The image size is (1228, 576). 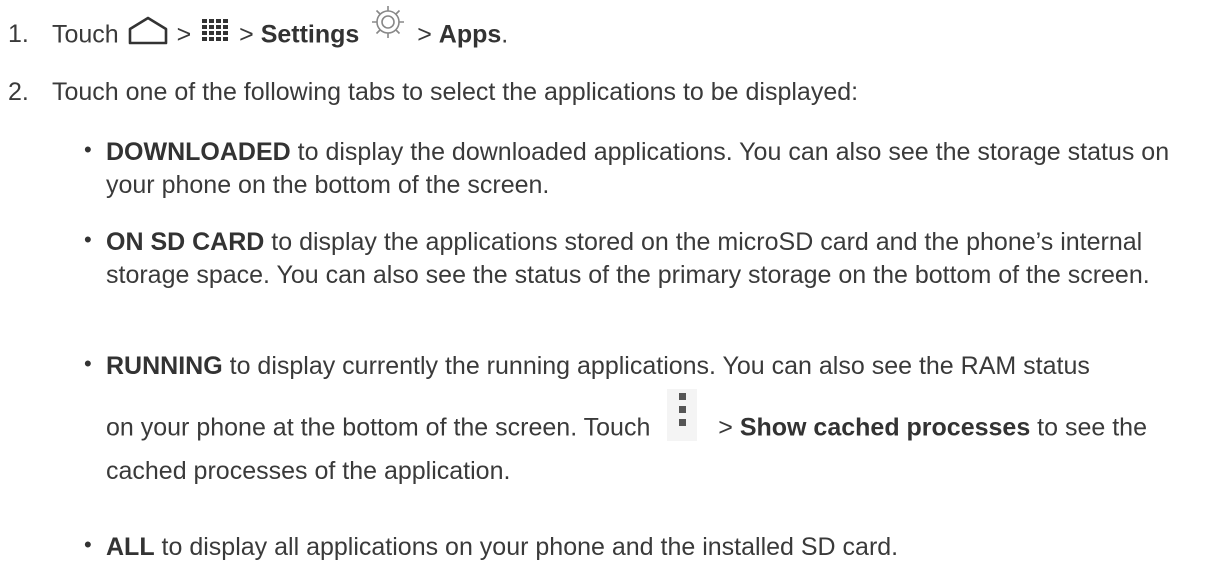 What do you see at coordinates (885, 427) in the screenshot?
I see `menu-option: Show cached processes` at bounding box center [885, 427].